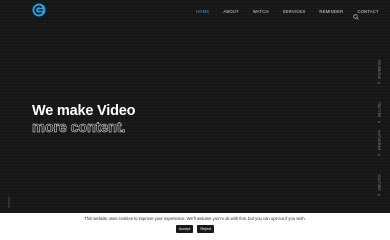 Image resolution: width=390 pixels, height=240 pixels. What do you see at coordinates (206, 229) in the screenshot?
I see `cookie-reject-button: Reject` at bounding box center [206, 229].